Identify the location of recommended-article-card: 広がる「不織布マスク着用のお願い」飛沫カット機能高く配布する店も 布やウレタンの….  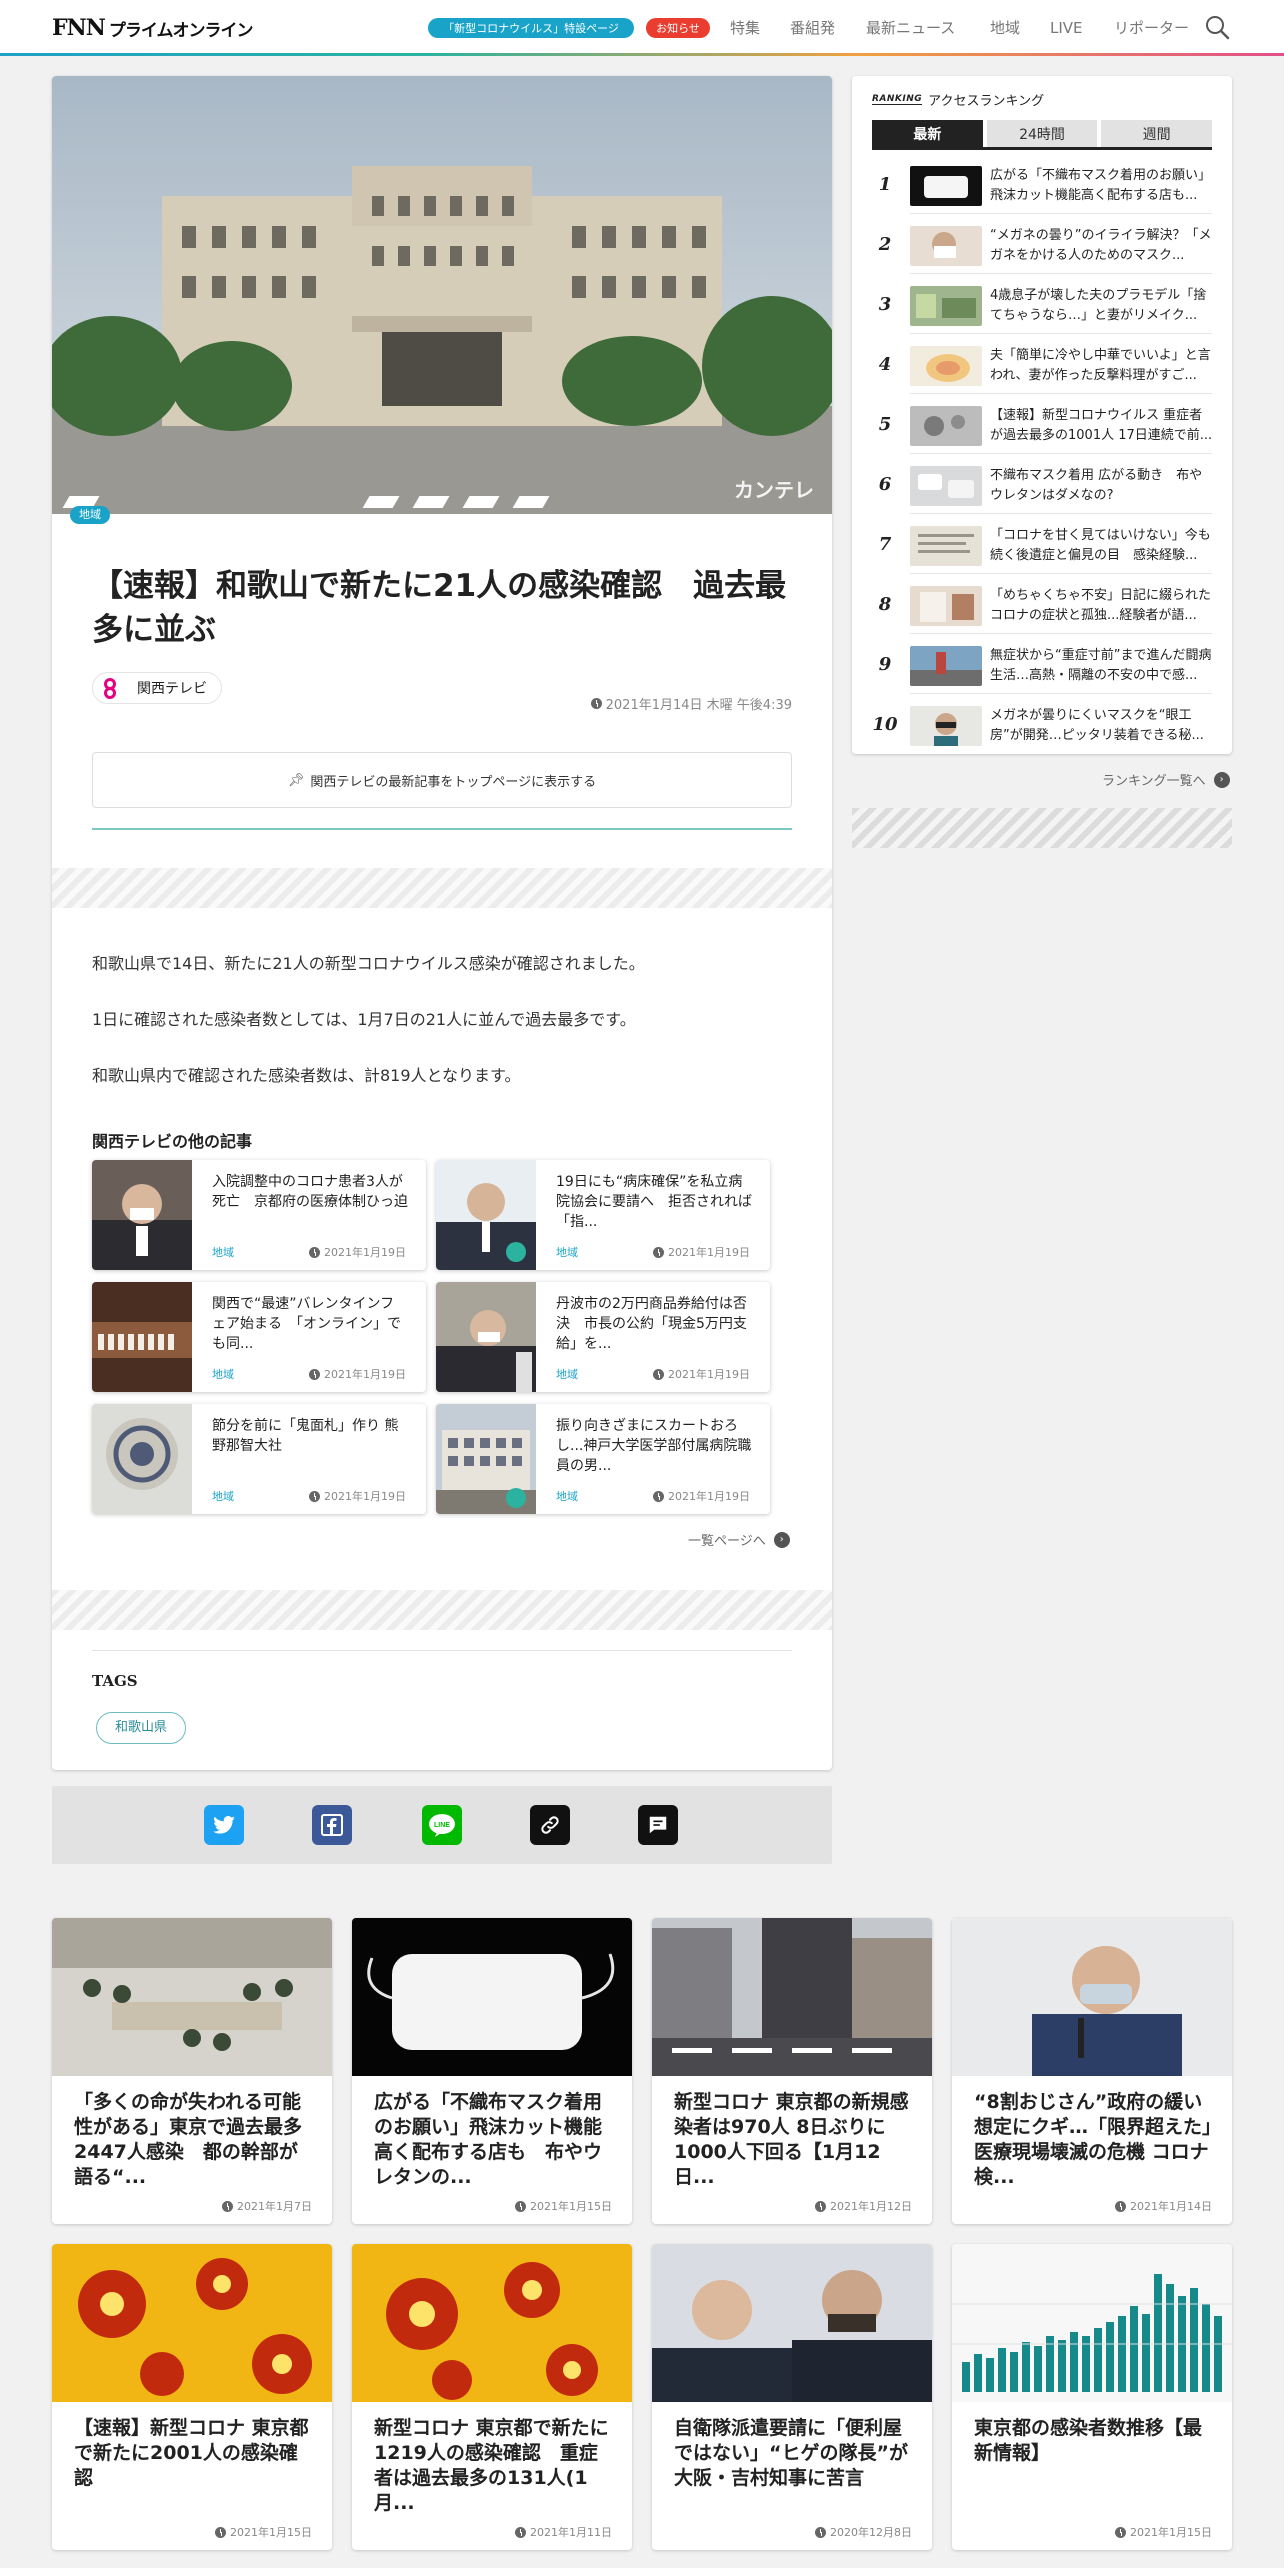
(492, 2071).